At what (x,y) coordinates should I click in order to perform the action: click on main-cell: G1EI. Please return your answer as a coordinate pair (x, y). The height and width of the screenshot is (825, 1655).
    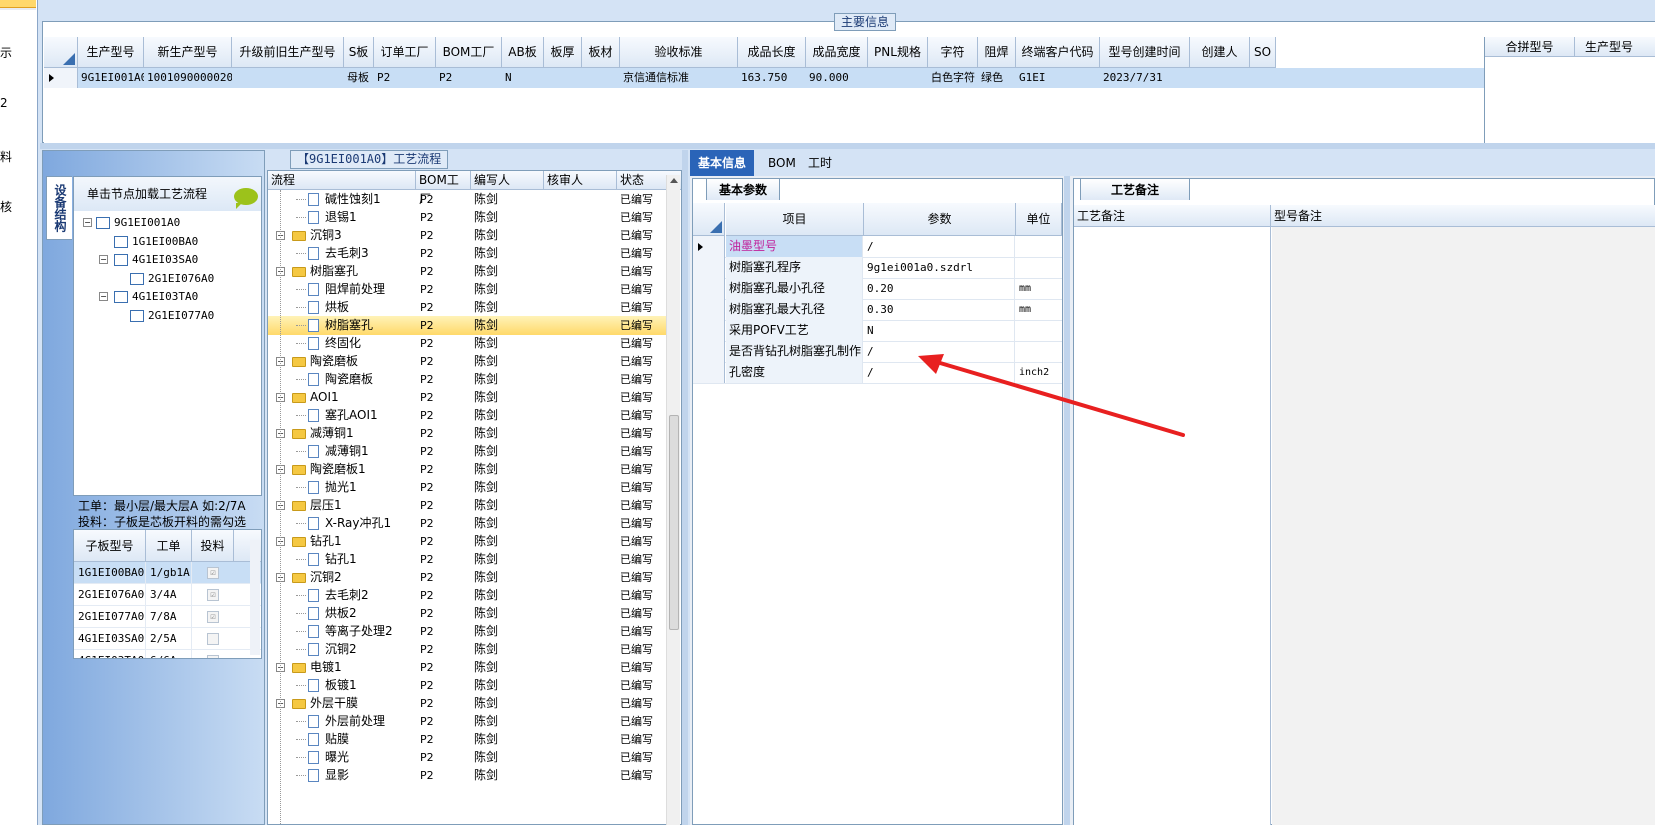
    Looking at the image, I should click on (1058, 78).